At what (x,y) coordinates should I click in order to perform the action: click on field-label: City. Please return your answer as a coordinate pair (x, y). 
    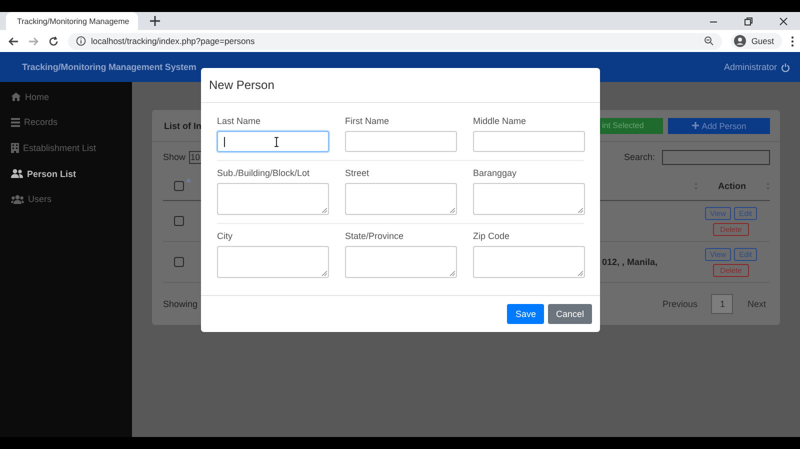
    Looking at the image, I should click on (225, 236).